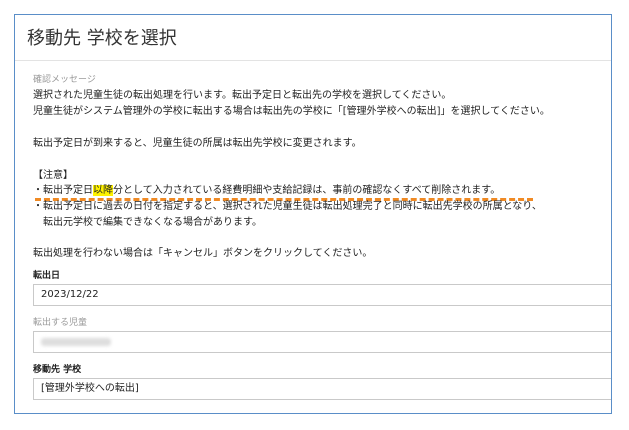  What do you see at coordinates (102, 38) in the screenshot?
I see `dialog-title: 移動先 学校を選択` at bounding box center [102, 38].